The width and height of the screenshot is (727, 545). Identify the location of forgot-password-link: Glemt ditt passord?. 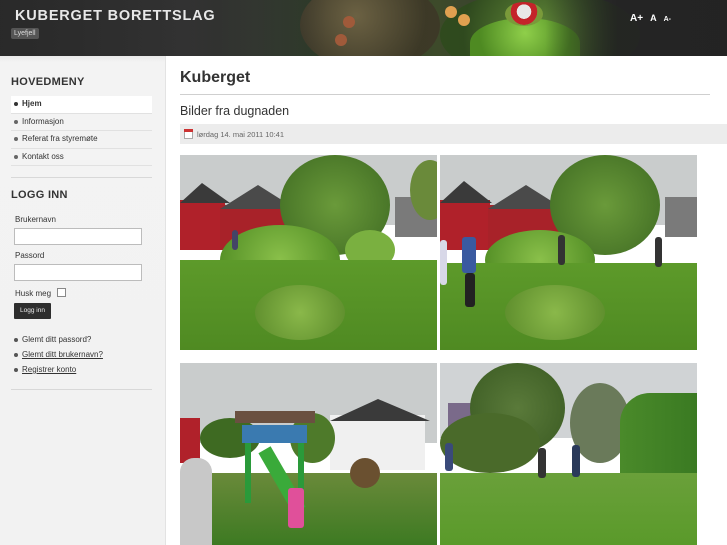
(57, 341).